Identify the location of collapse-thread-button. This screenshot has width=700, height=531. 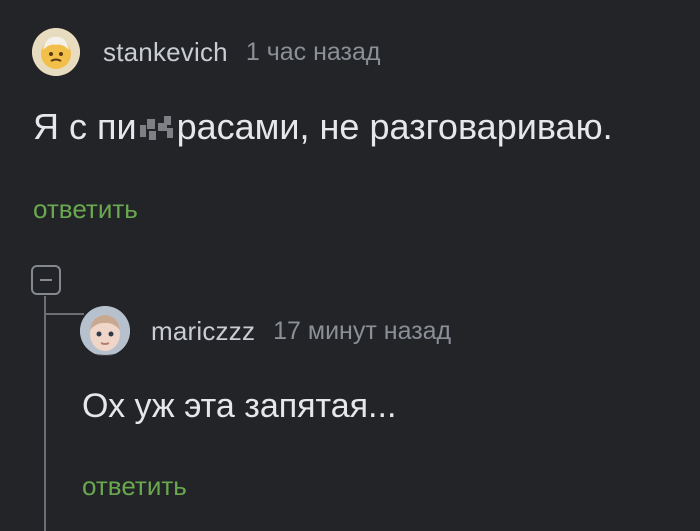
(46, 280).